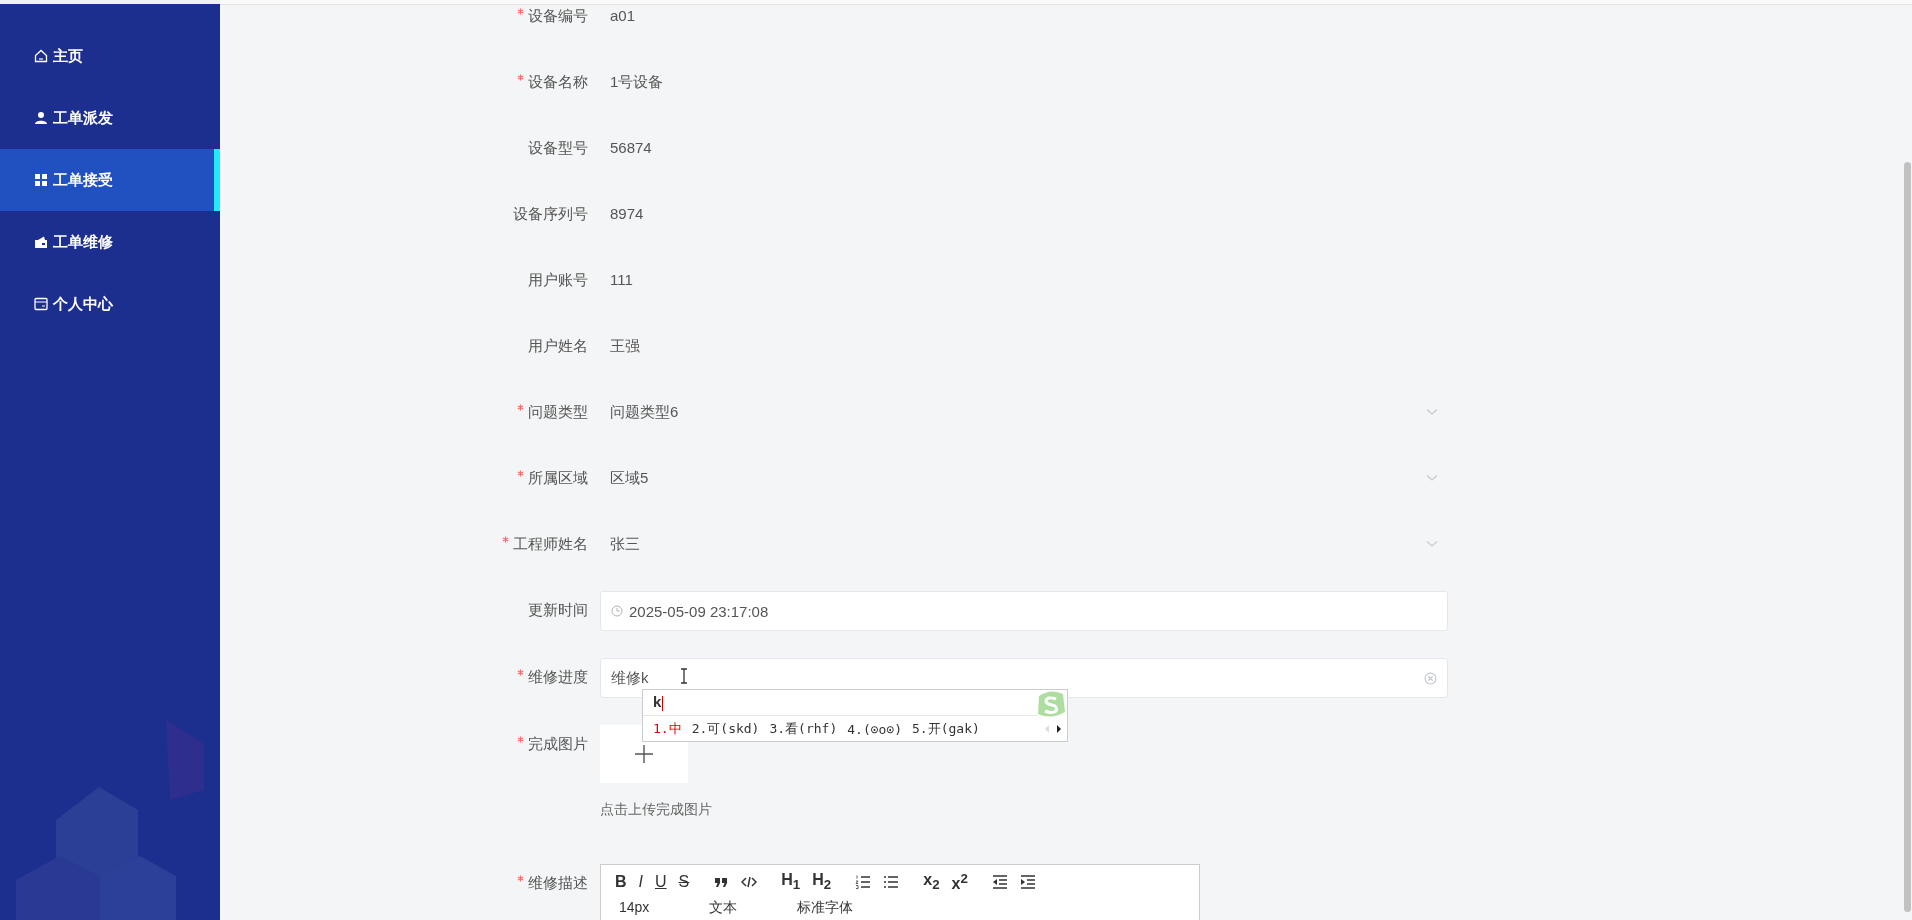 This screenshot has height=920, width=1912. What do you see at coordinates (891, 882) in the screenshot?
I see `bullet-list-icon` at bounding box center [891, 882].